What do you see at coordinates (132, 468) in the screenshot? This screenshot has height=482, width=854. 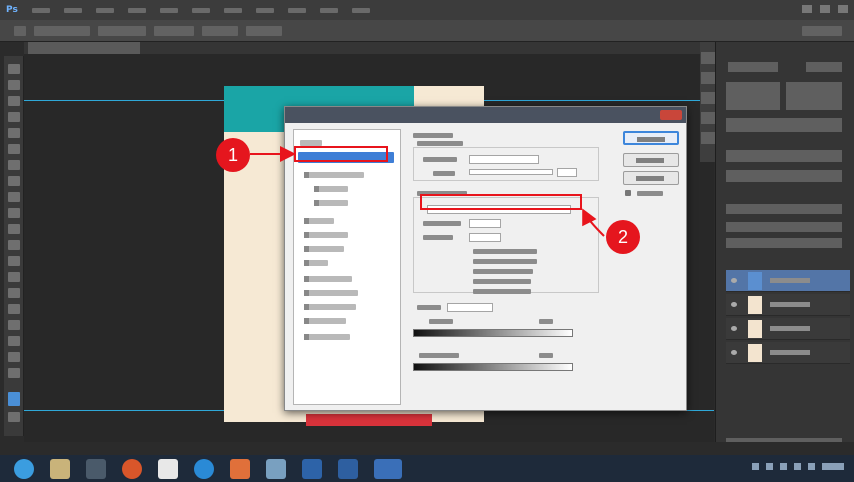 I see `firefox-icon` at bounding box center [132, 468].